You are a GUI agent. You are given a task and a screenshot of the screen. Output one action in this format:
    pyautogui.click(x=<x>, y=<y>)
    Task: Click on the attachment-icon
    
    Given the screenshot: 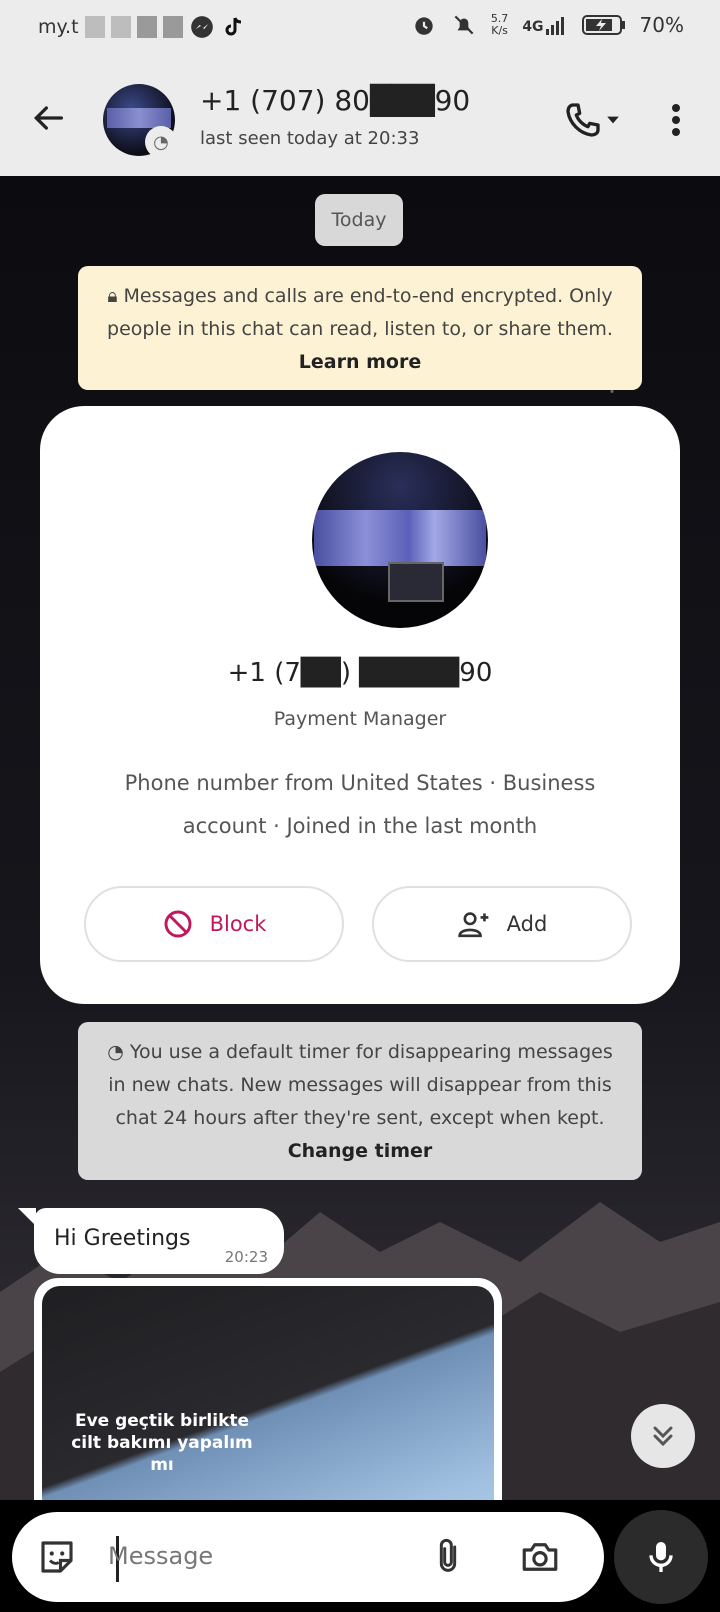 What is the action you would take?
    pyautogui.click(x=448, y=1557)
    